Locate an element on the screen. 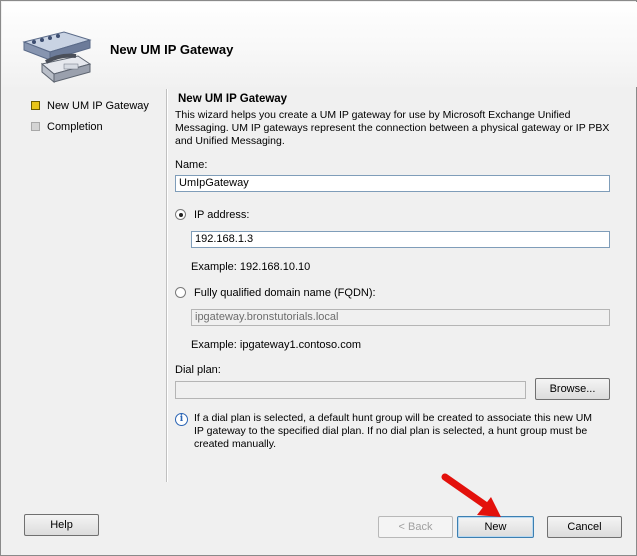 The width and height of the screenshot is (637, 556). inactive-step-icon is located at coordinates (35, 126).